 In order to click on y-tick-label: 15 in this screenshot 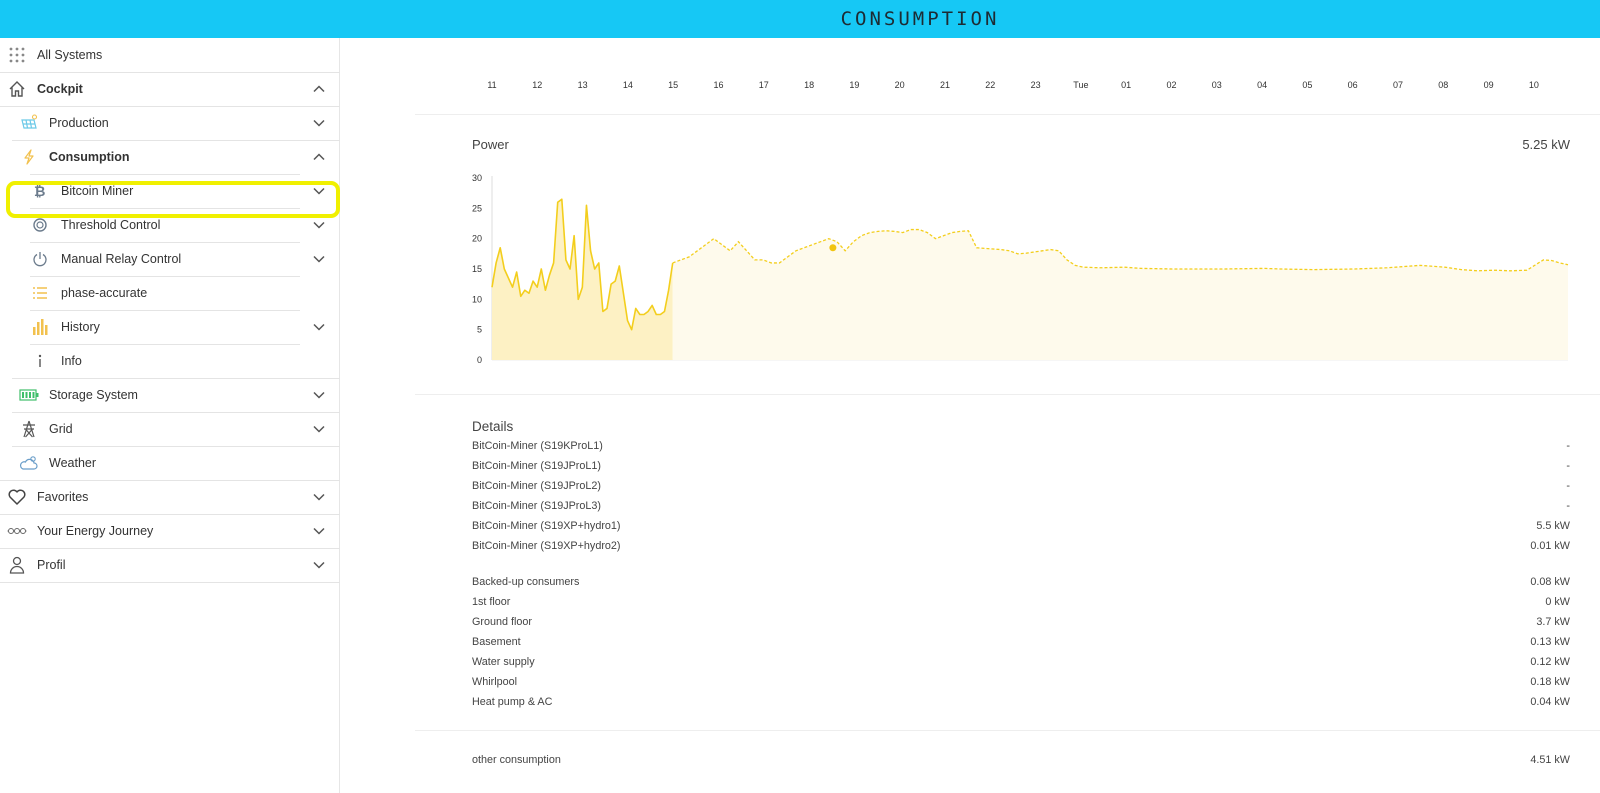, I will do `click(477, 269)`.